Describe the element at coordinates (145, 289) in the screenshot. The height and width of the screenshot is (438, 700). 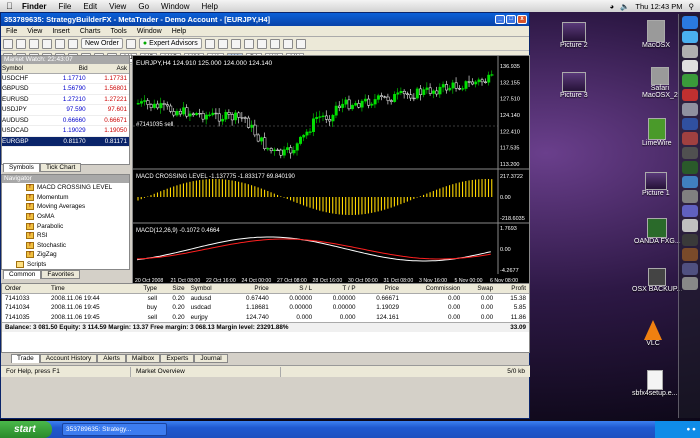
I see `column-header: Type` at that location.